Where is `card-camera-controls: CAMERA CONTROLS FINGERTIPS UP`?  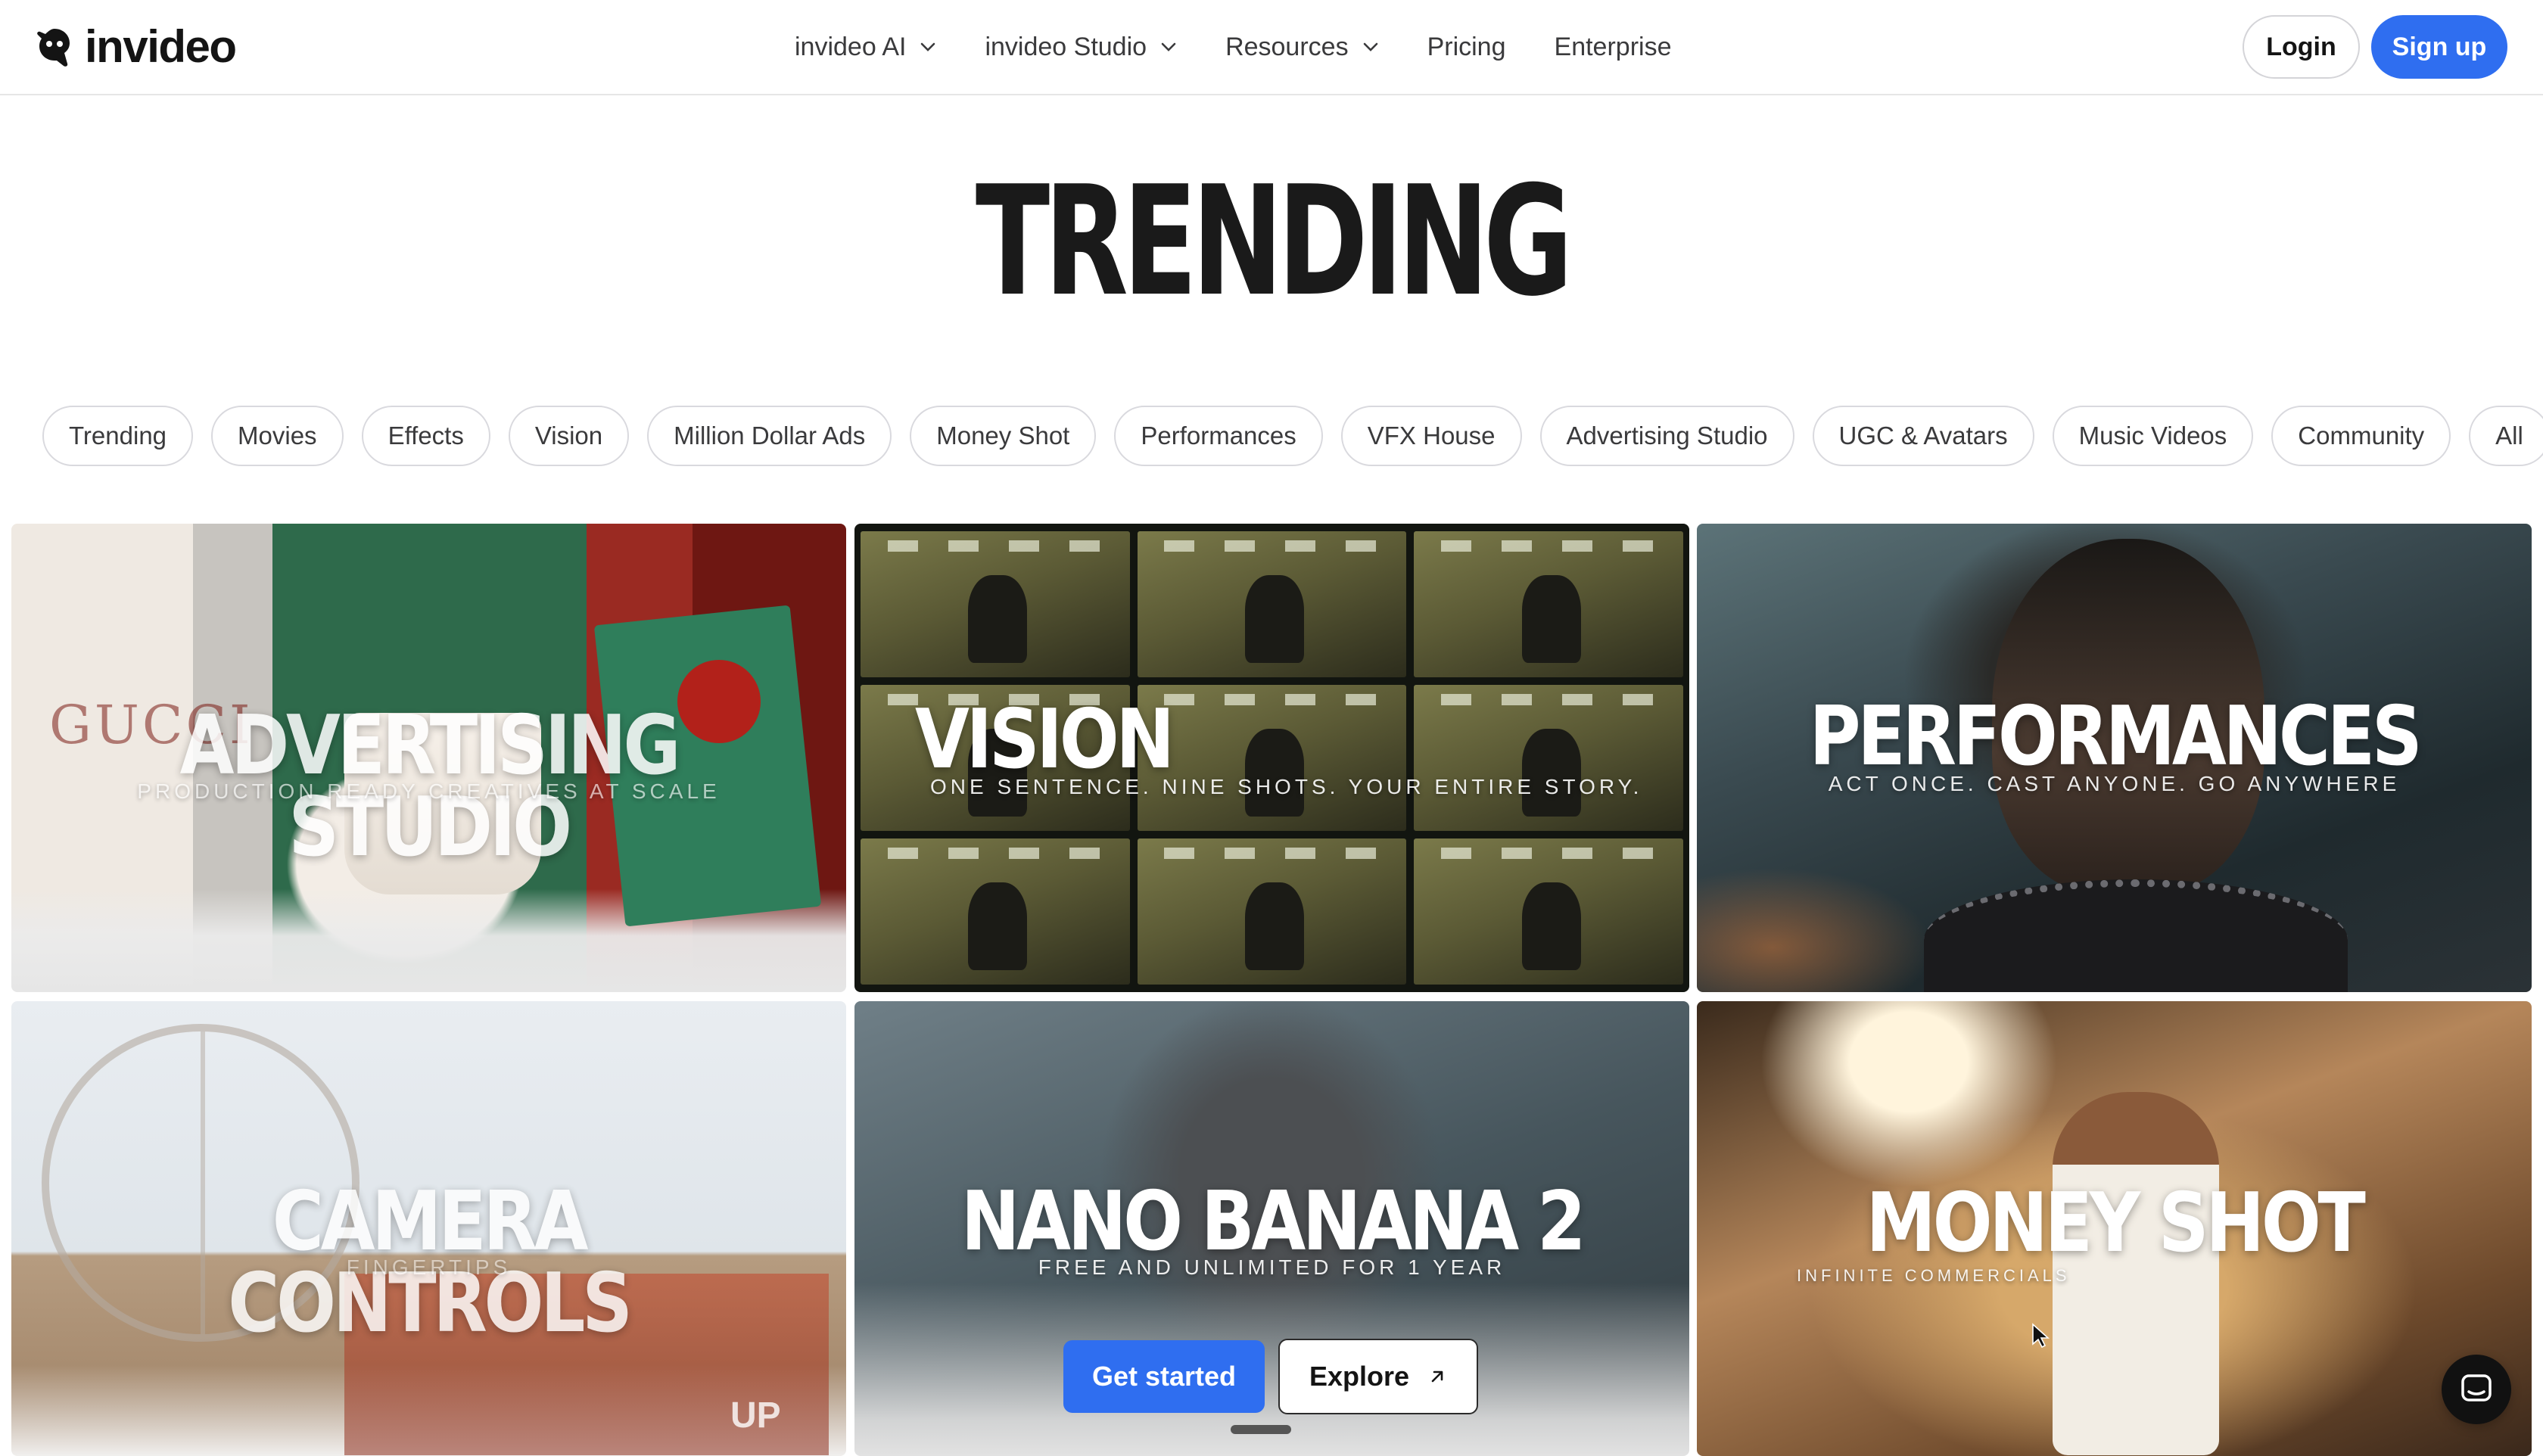 card-camera-controls: CAMERA CONTROLS FINGERTIPS UP is located at coordinates (428, 1228).